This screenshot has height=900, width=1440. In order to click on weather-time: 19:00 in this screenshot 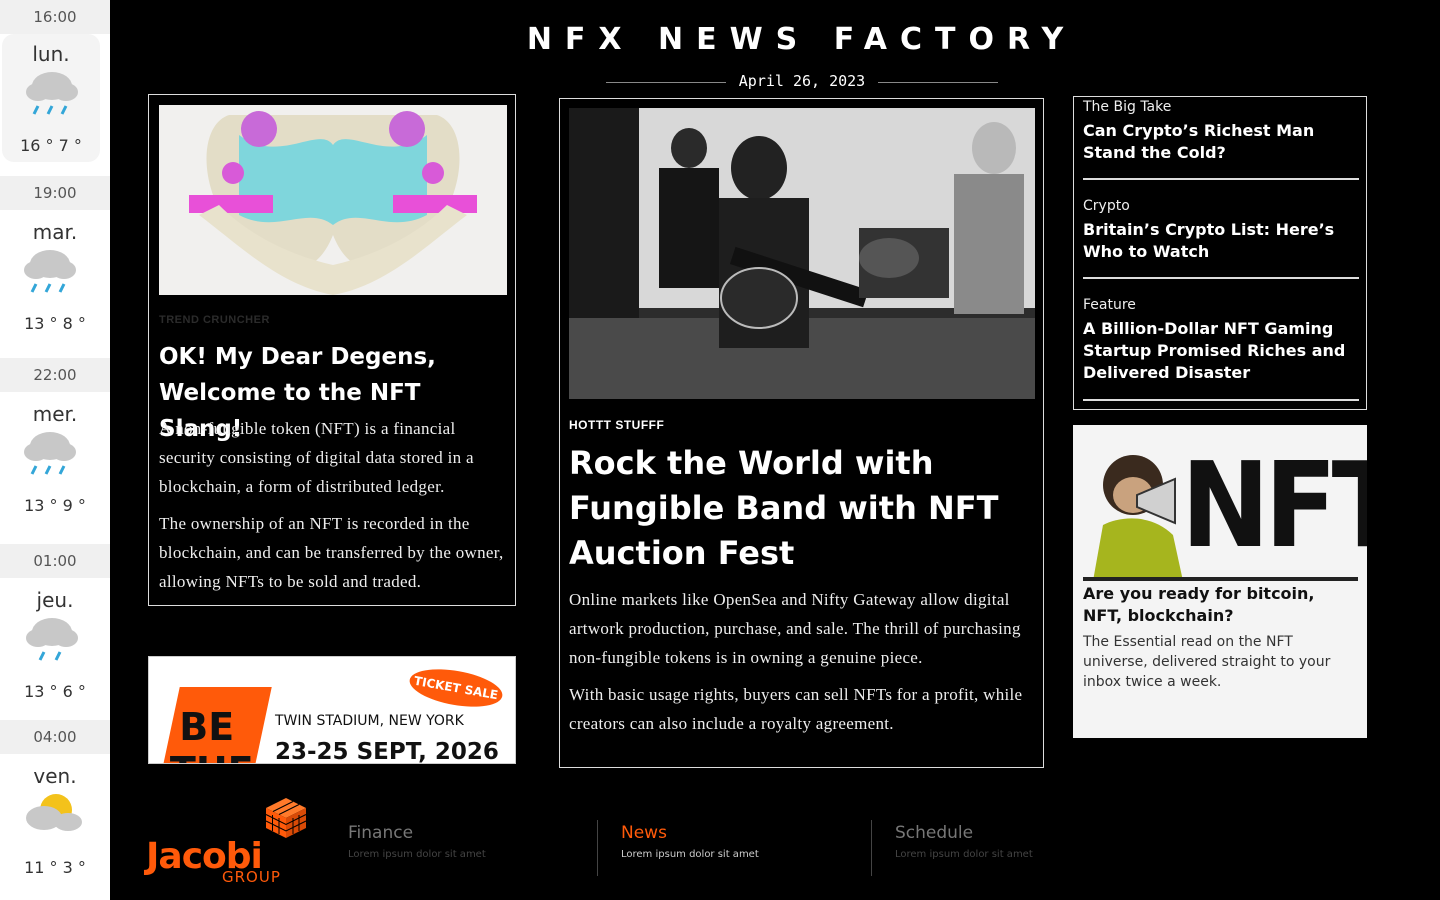, I will do `click(55, 193)`.